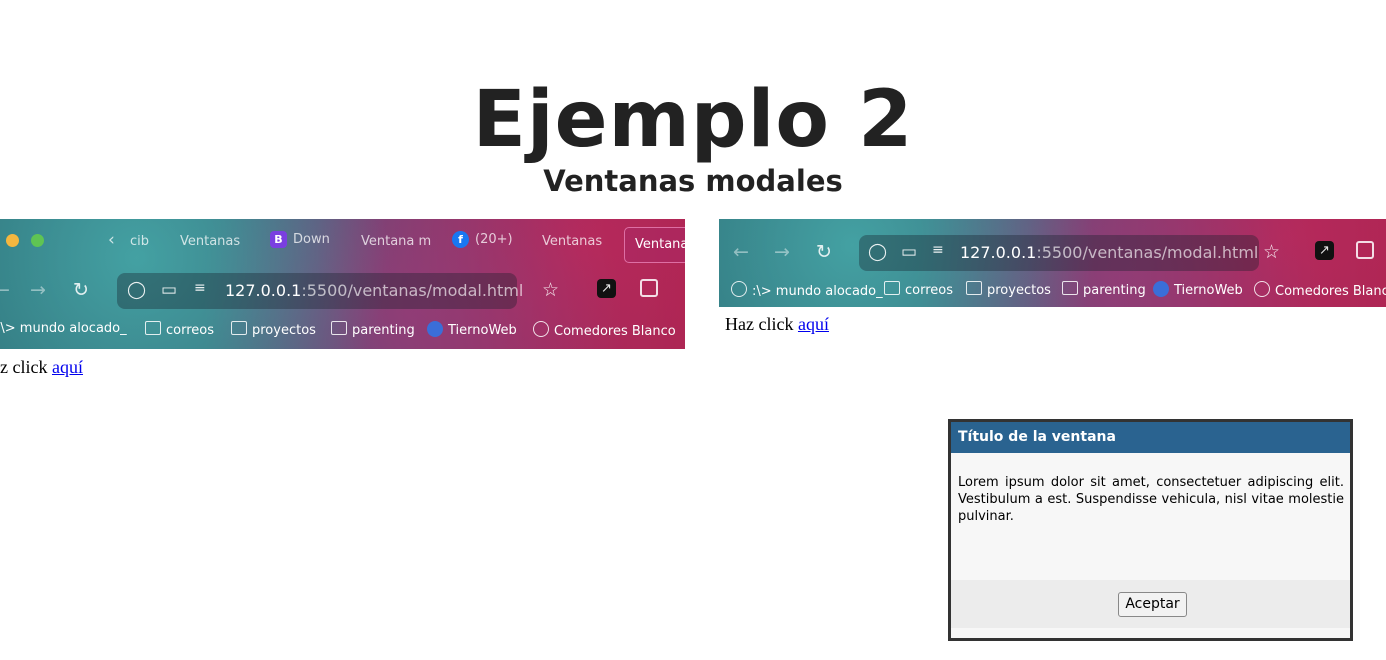 The height and width of the screenshot is (660, 1386). Describe the element at coordinates (139, 241) in the screenshot. I see `tab-item: cib` at that location.